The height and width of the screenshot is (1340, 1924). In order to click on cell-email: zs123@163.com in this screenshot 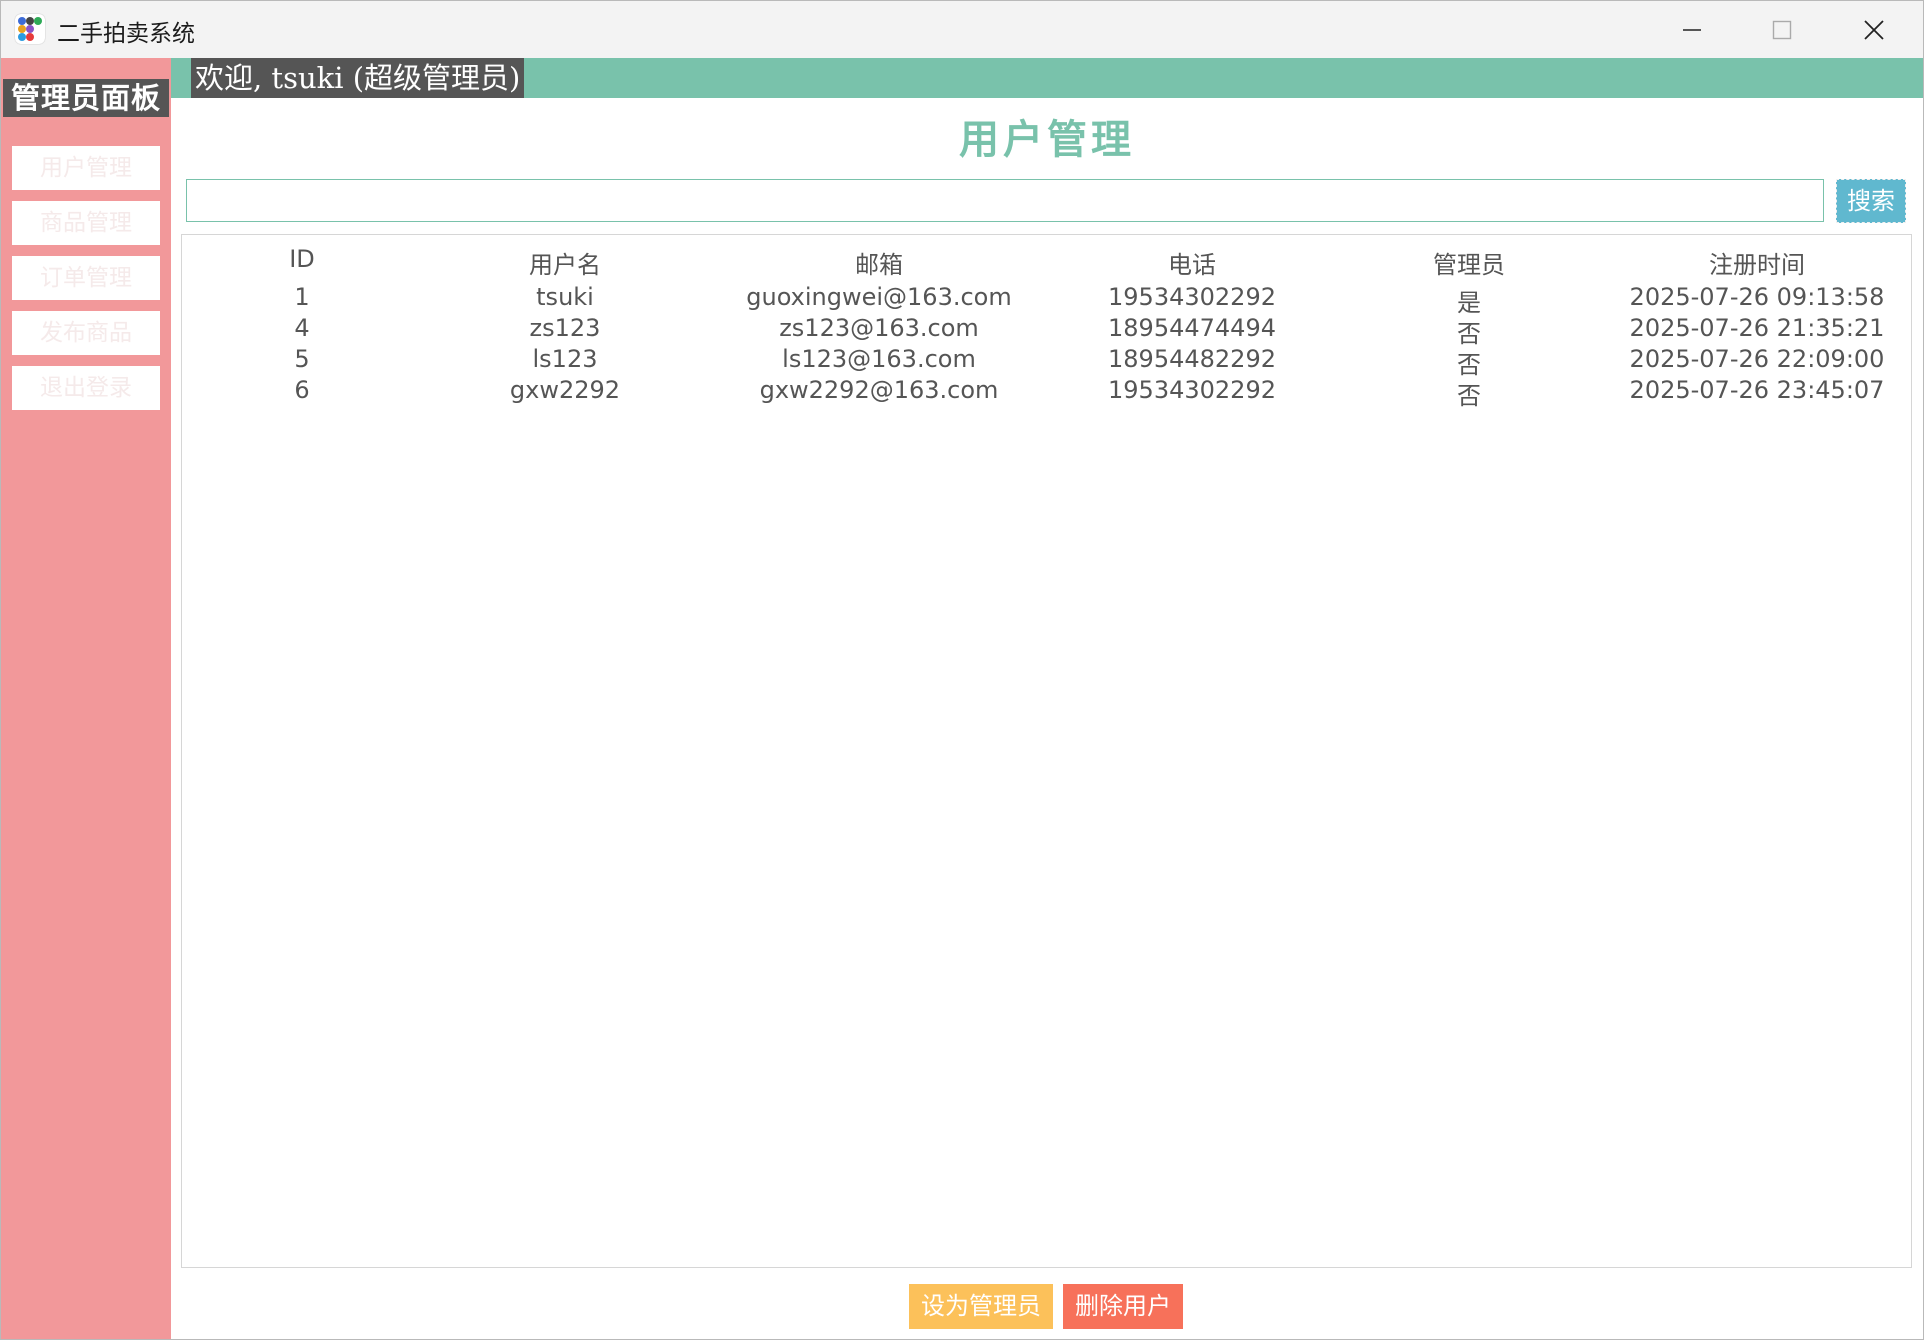, I will do `click(879, 328)`.